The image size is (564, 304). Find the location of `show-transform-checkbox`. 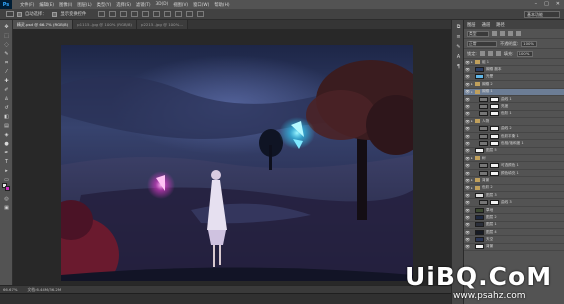

show-transform-checkbox is located at coordinates (55, 14).